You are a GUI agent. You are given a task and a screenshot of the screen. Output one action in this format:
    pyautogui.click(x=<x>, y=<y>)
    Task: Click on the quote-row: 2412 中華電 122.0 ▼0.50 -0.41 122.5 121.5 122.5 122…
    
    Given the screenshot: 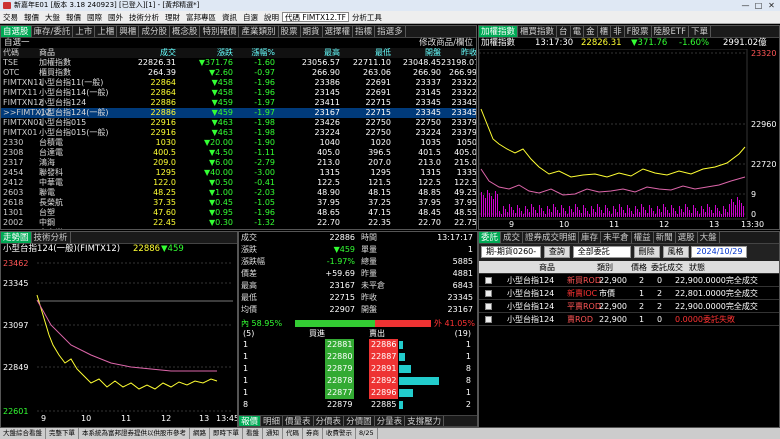 What is the action you would take?
    pyautogui.click(x=238, y=183)
    